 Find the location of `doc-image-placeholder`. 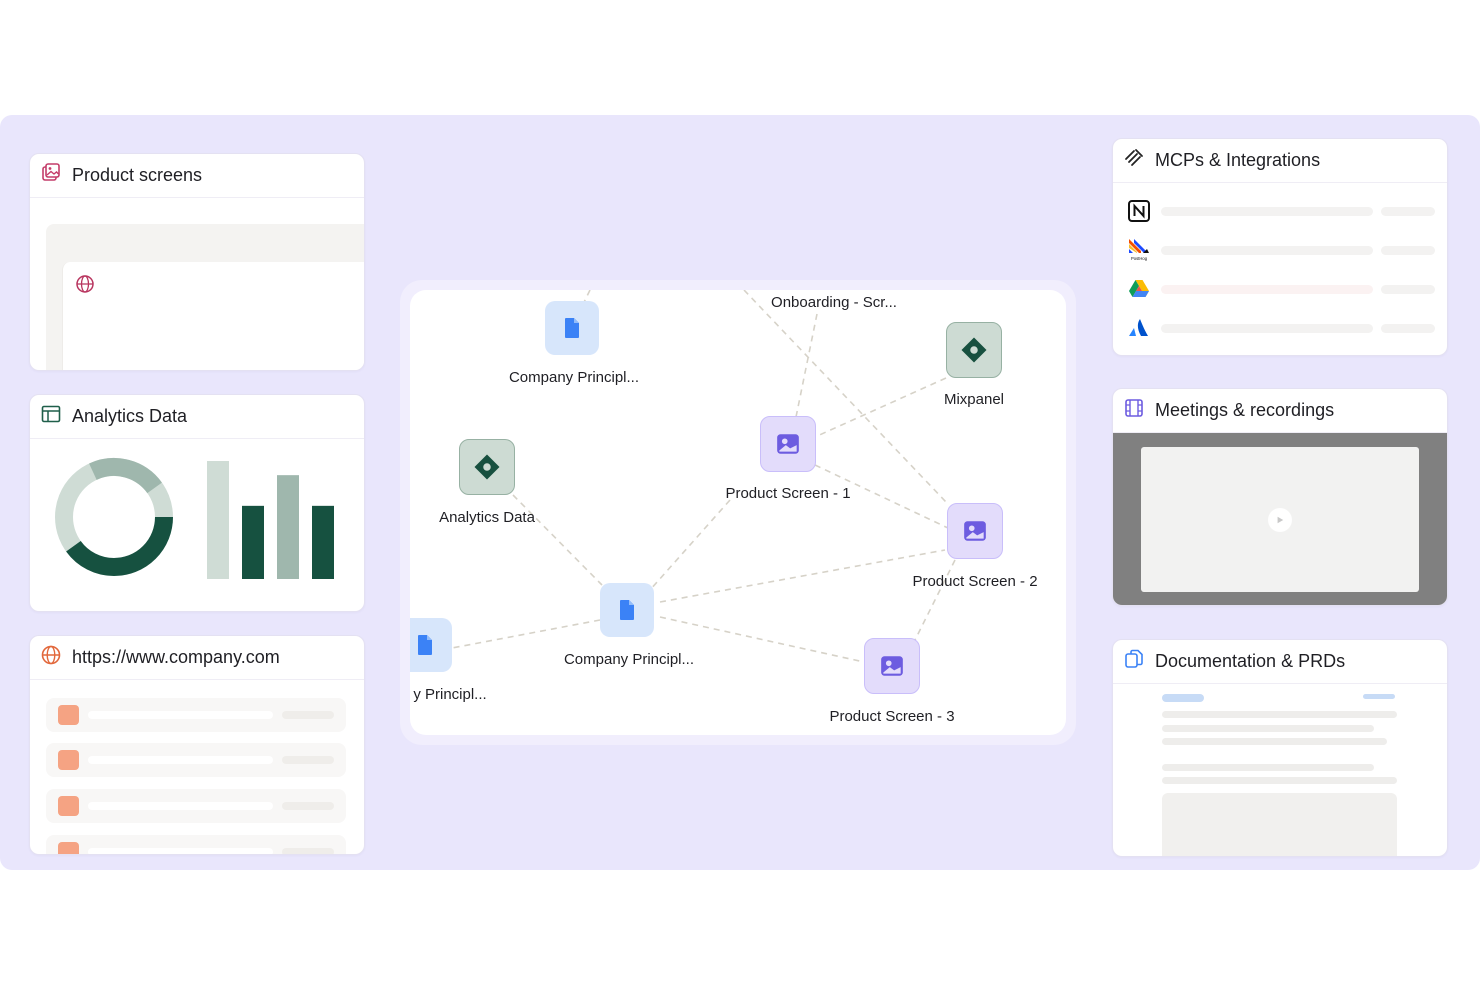

doc-image-placeholder is located at coordinates (1279, 824).